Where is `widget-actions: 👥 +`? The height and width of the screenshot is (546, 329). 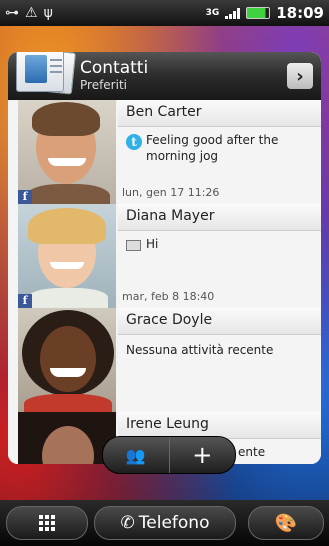
widget-actions: 👥 + is located at coordinates (169, 455).